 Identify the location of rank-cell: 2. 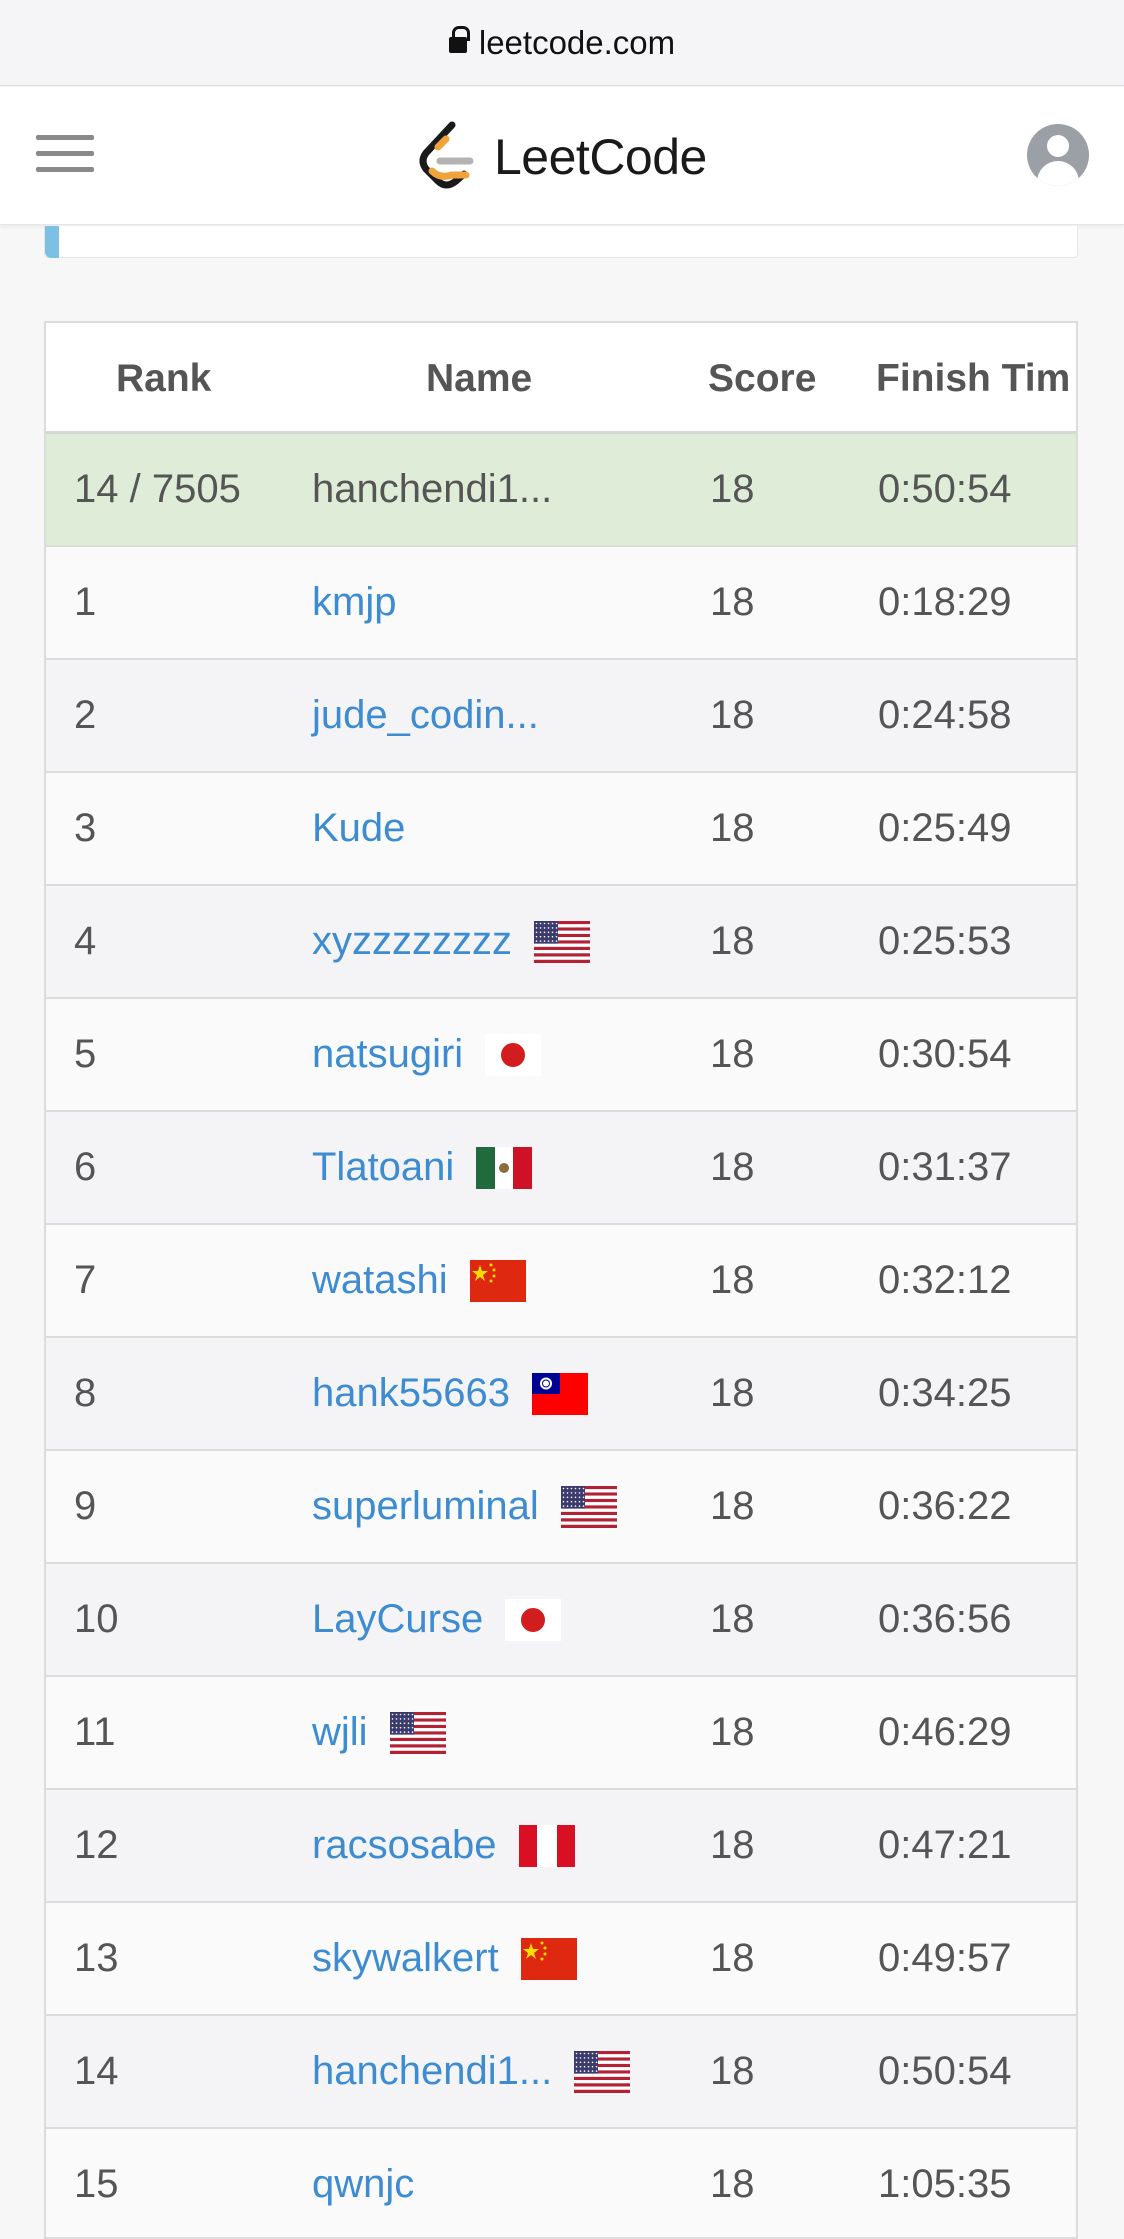
(85, 715).